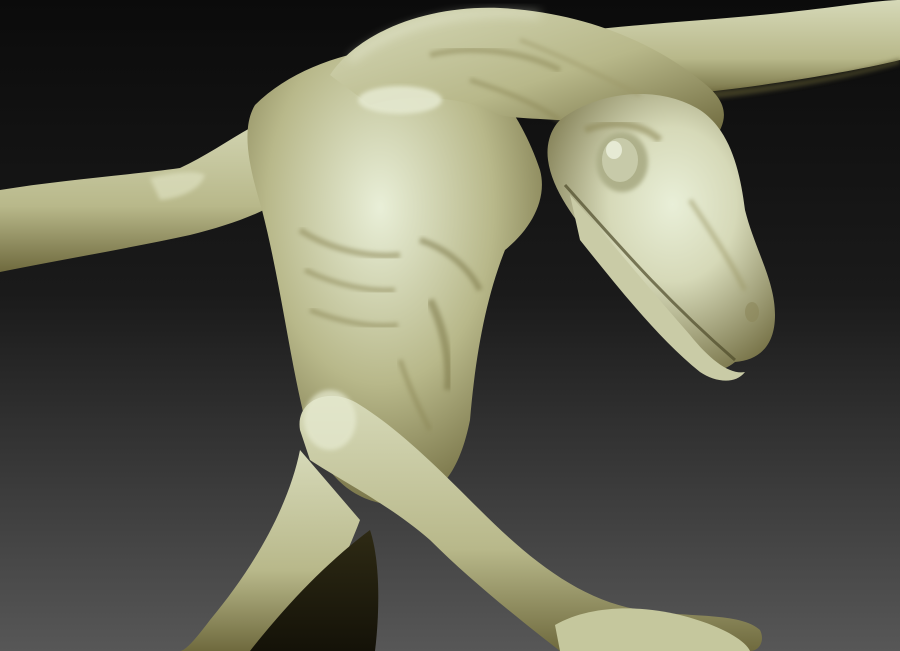  Describe the element at coordinates (752, 312) in the screenshot. I see `nostril` at that location.